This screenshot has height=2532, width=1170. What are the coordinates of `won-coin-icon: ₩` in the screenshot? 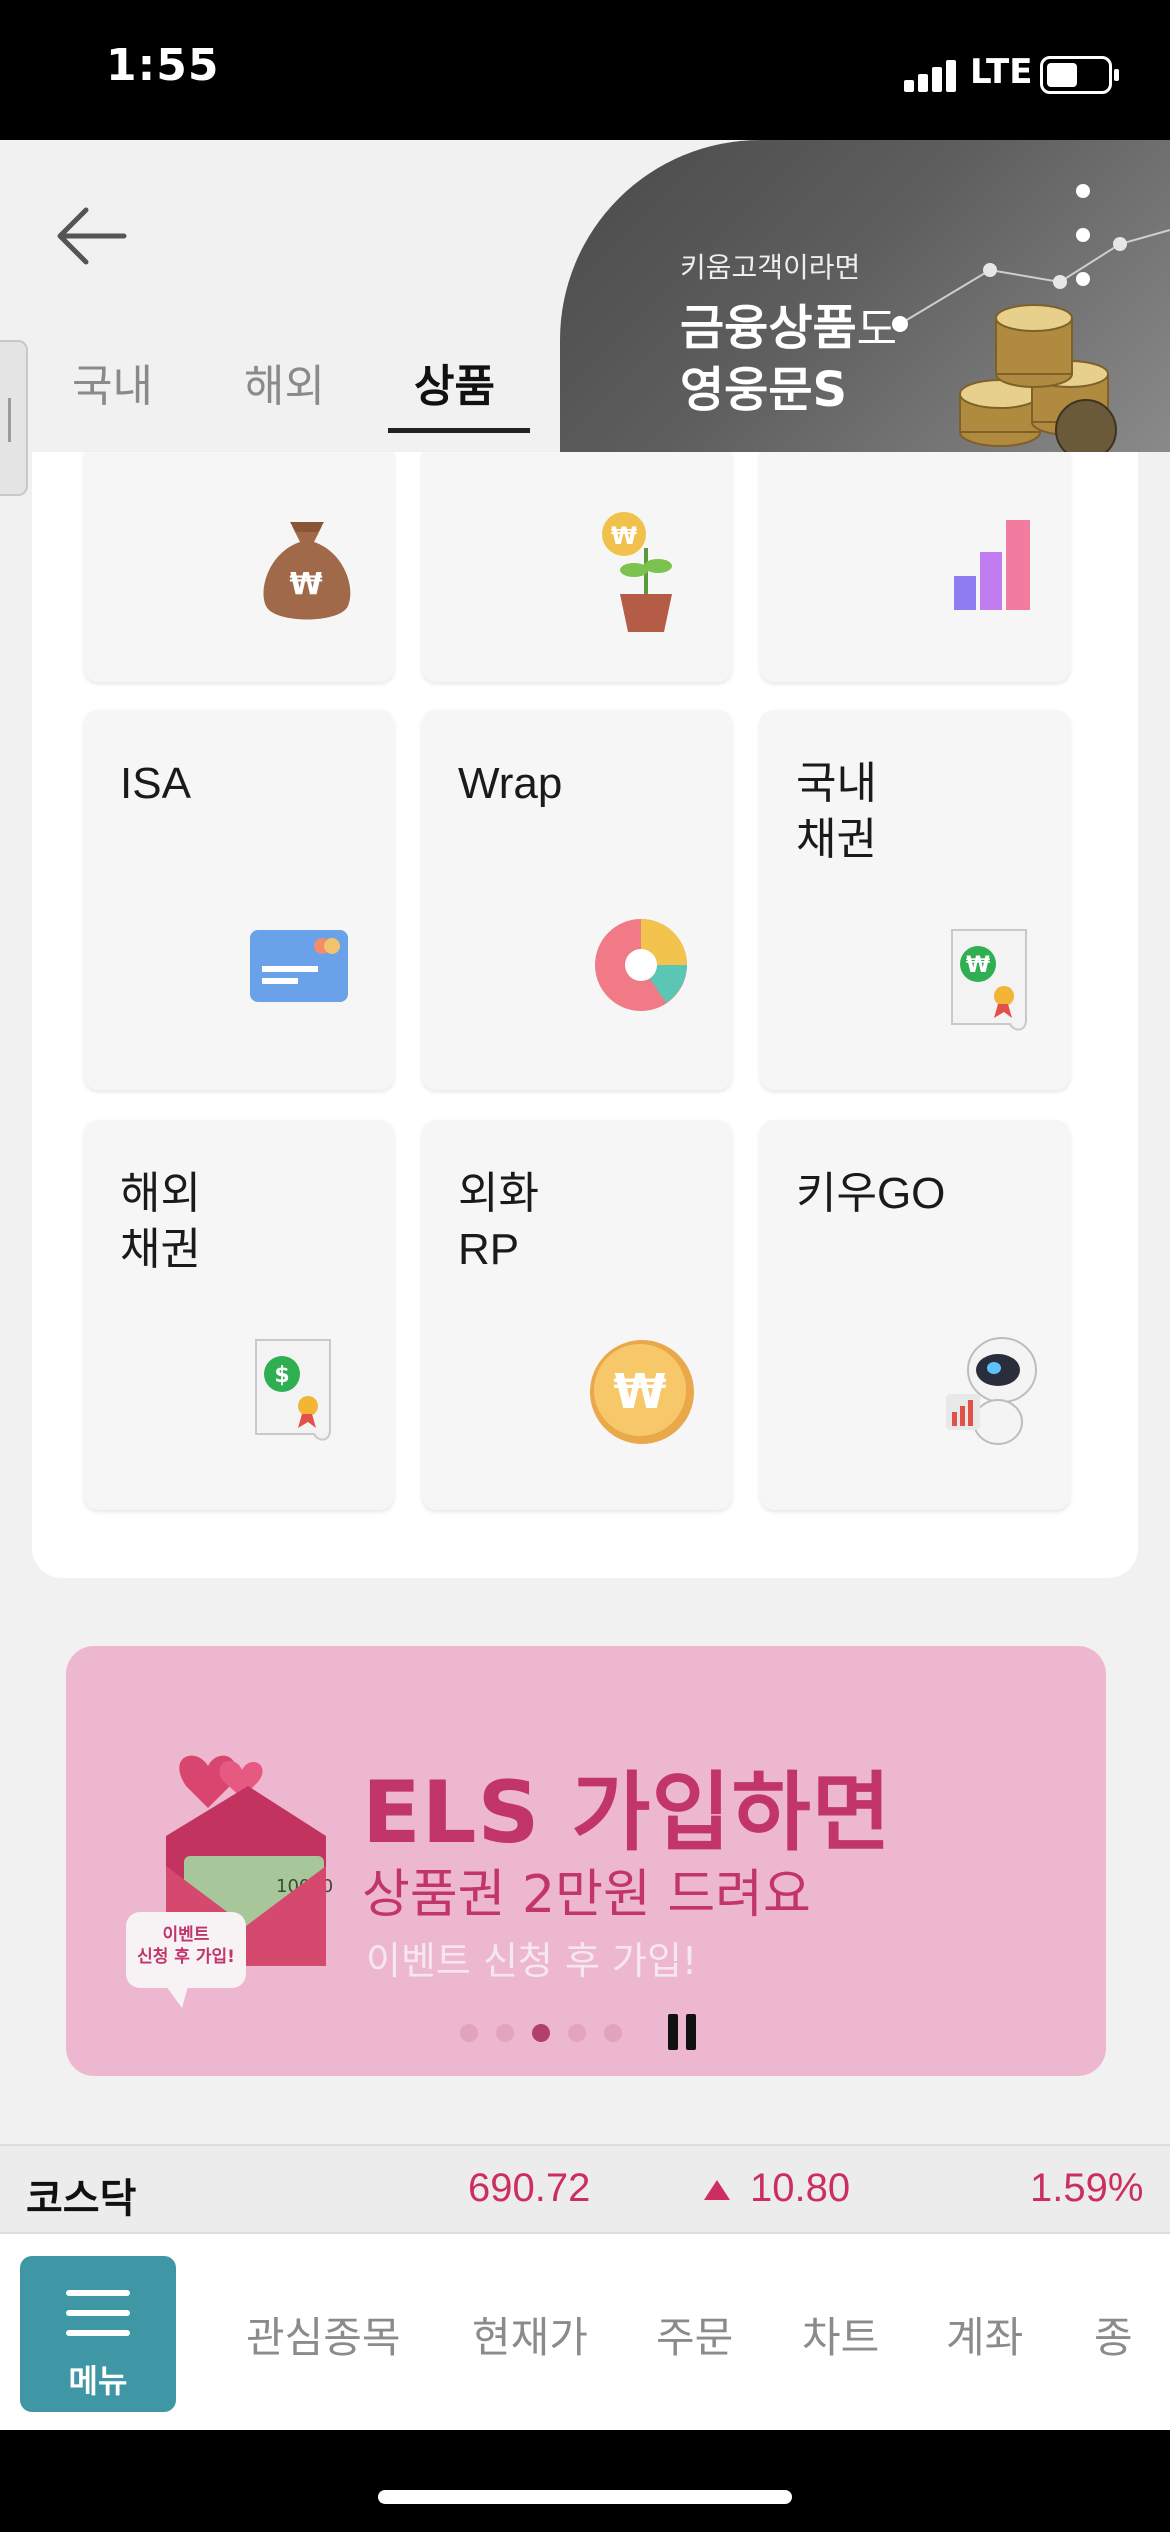 It's located at (642, 1392).